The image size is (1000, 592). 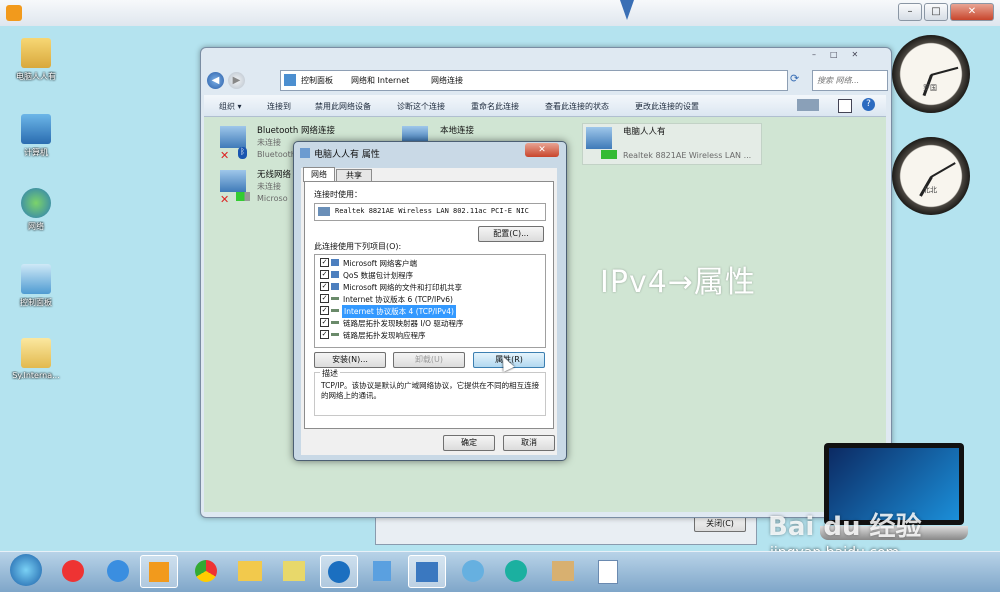 I want to click on disable-device-command: 禁用此网络设备, so click(x=343, y=106).